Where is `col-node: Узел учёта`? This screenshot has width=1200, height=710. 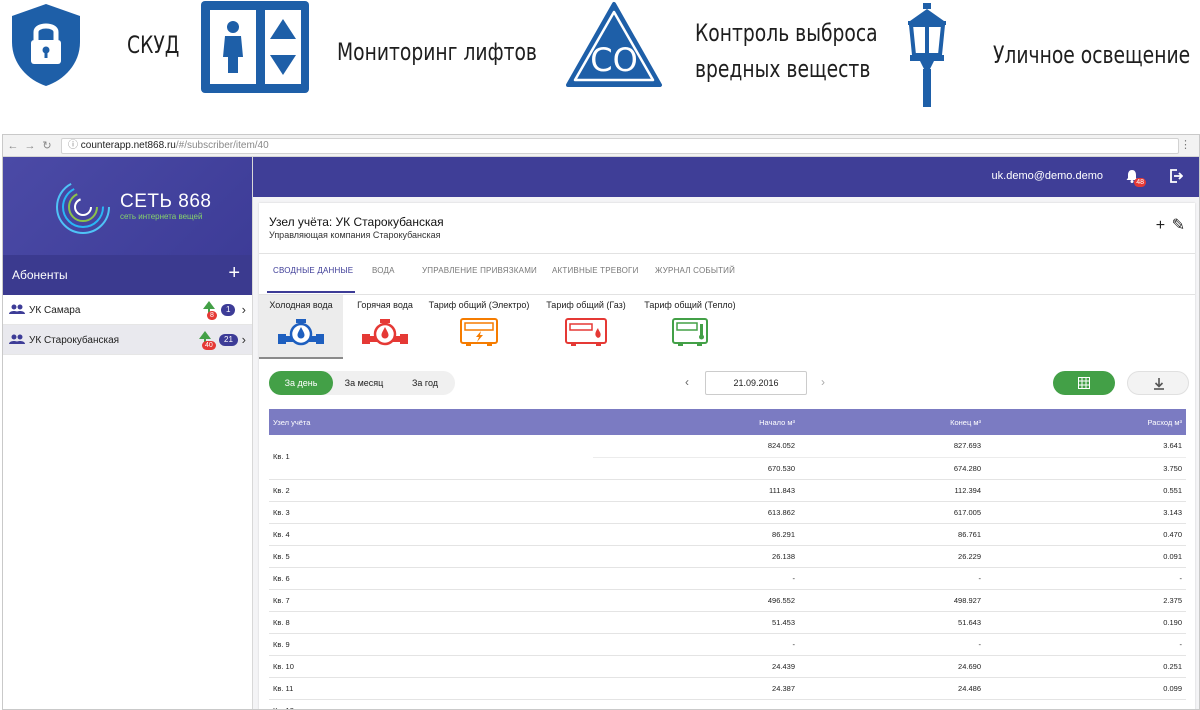 col-node: Узел учёта is located at coordinates (431, 422).